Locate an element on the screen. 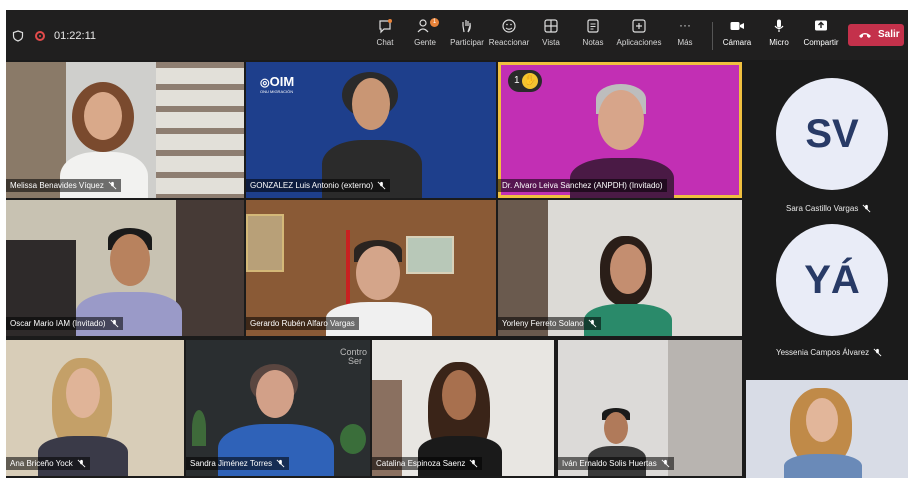 The width and height of the screenshot is (910, 482). video-tile: Ana Briceño Yock is located at coordinates (95, 408).